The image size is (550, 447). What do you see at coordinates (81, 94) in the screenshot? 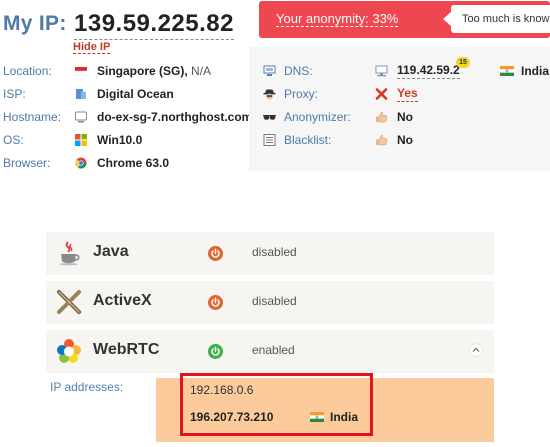
I see `isp-icon` at bounding box center [81, 94].